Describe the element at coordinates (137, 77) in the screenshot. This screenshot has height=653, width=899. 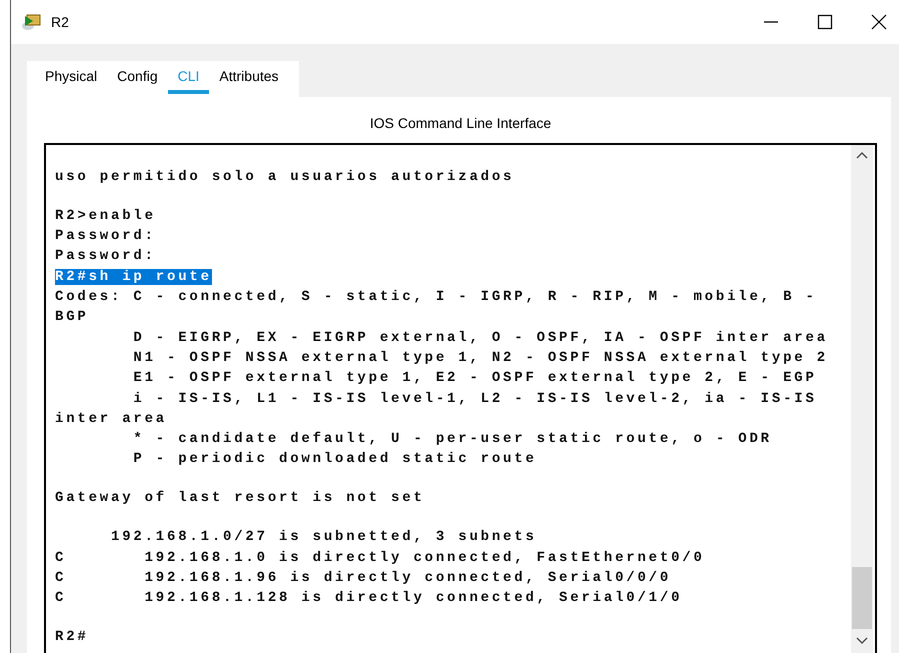
I see `tab: Config` at that location.